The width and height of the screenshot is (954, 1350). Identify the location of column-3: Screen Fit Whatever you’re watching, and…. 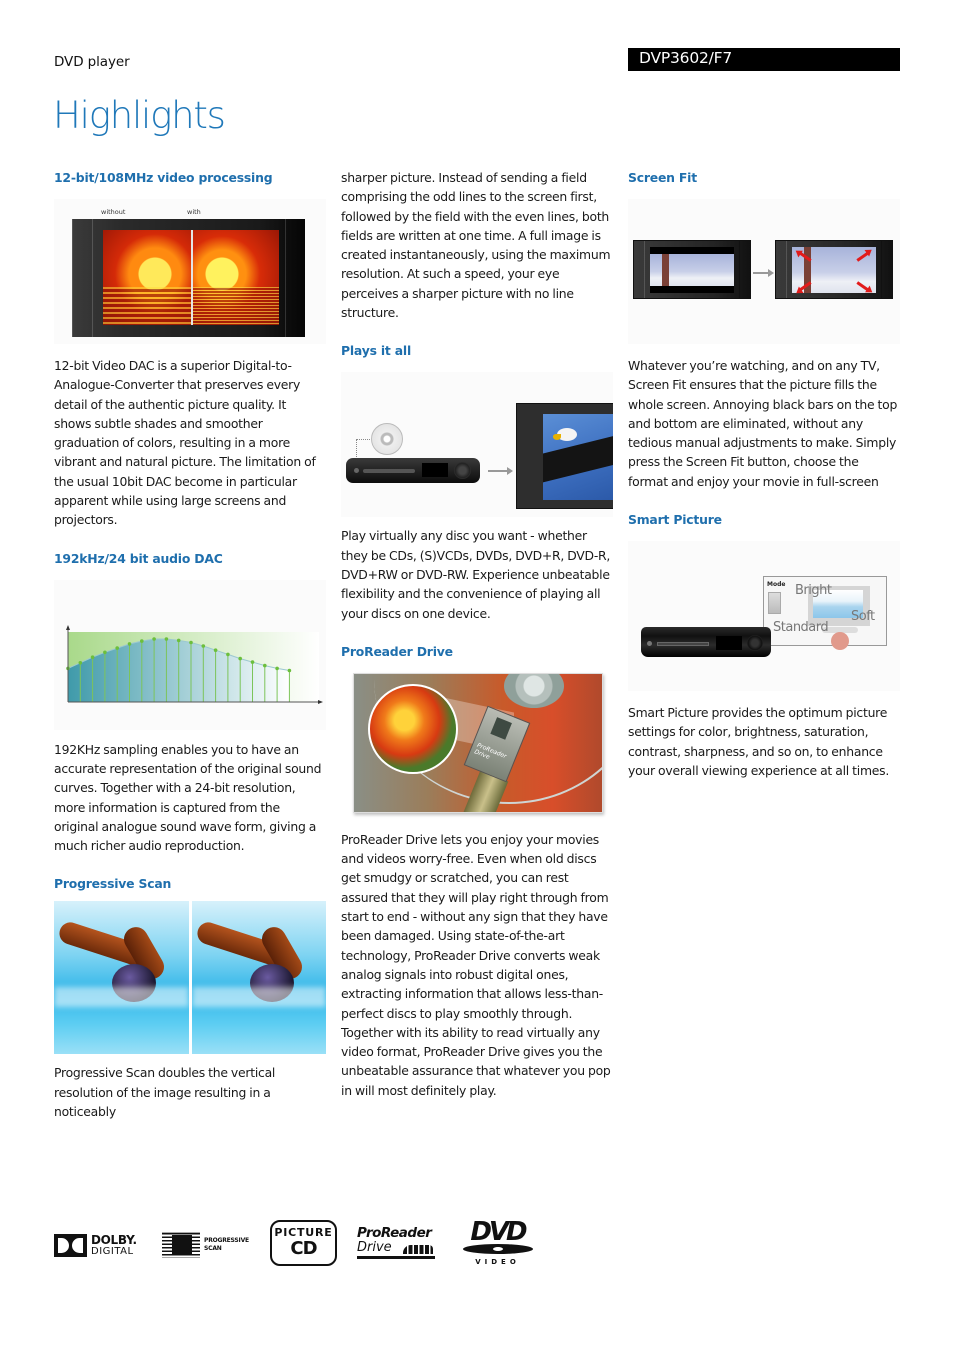
(764, 474).